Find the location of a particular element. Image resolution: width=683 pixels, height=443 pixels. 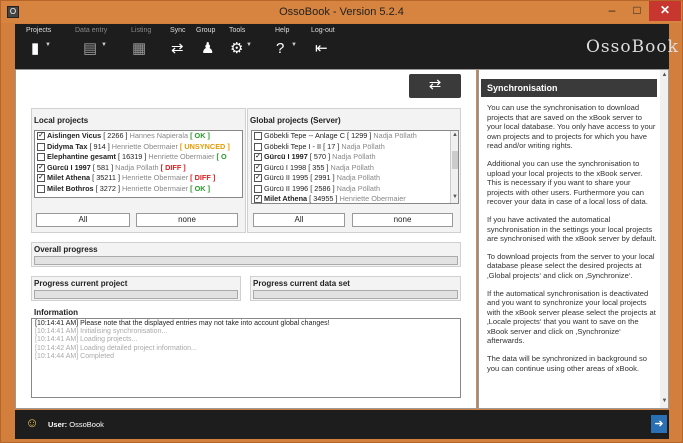

project-name: Didyma Tax is located at coordinates (67, 146).